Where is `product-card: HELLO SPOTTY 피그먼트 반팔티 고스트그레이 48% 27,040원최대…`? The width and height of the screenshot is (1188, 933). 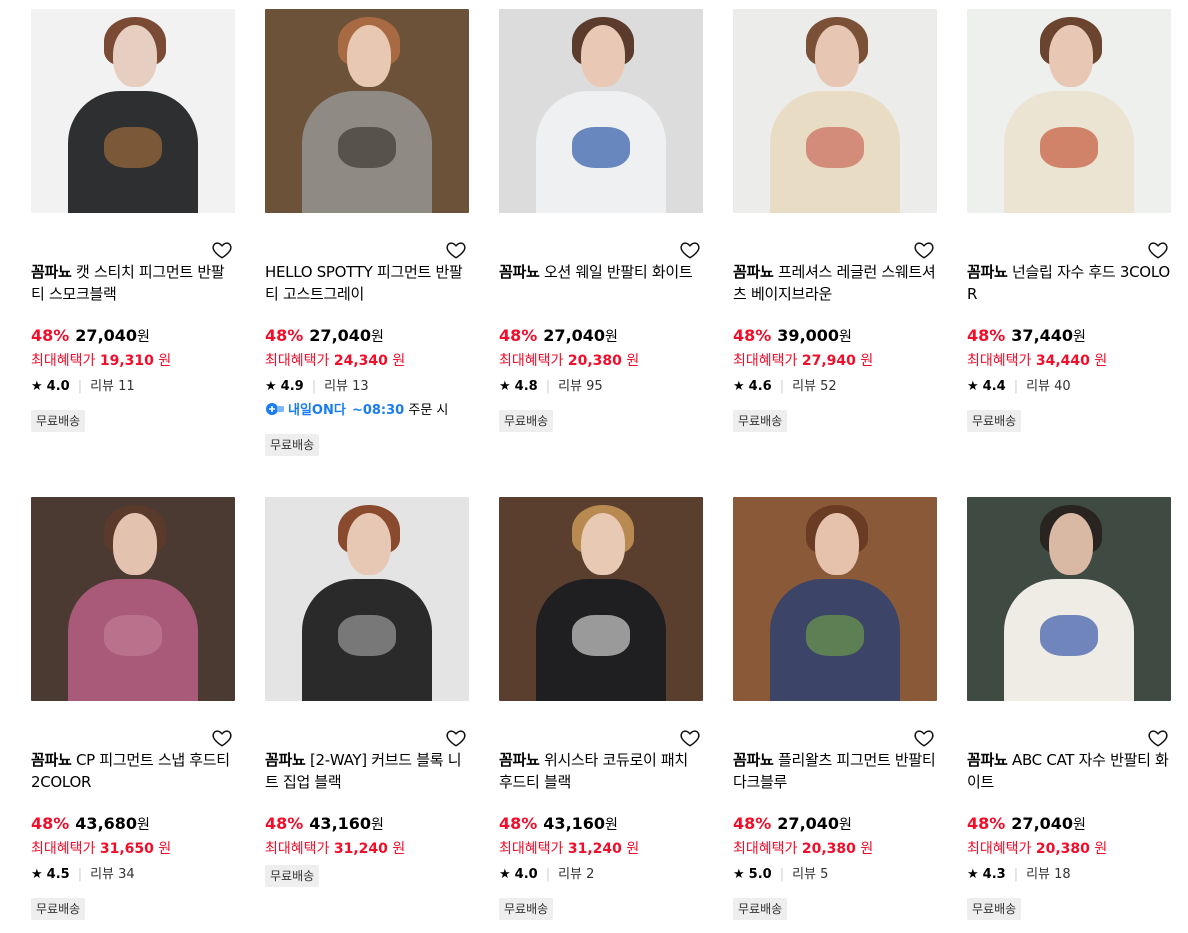 product-card: HELLO SPOTTY 피그먼트 반팔티 고스트그레이 48% 27,040원최대… is located at coordinates (368, 232).